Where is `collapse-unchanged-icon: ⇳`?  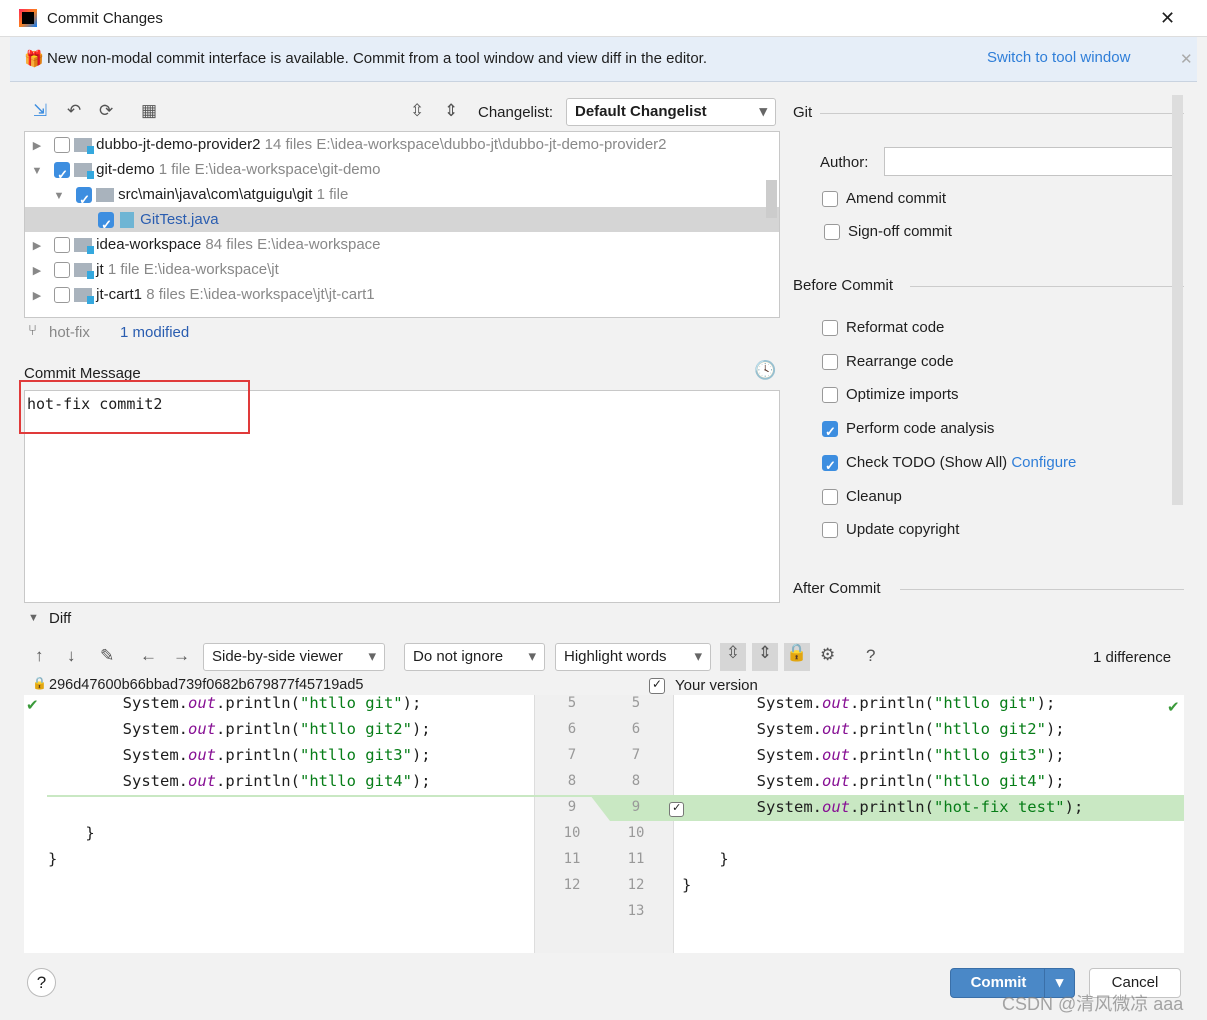 collapse-unchanged-icon: ⇳ is located at coordinates (733, 657).